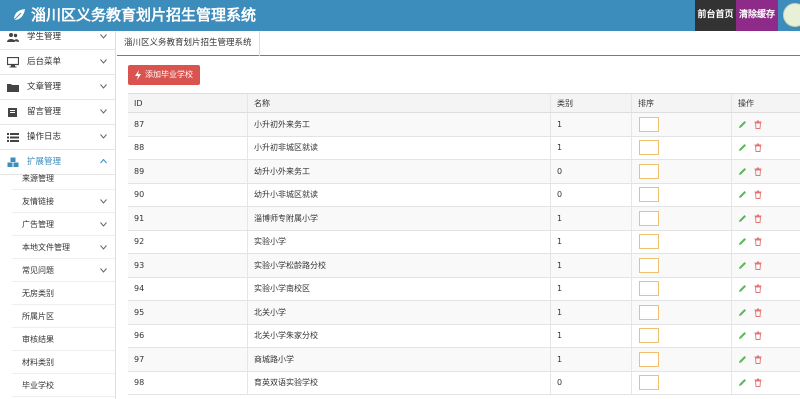 The image size is (800, 399). I want to click on sidebar-subitem-label: 本地文件管理, so click(46, 247).